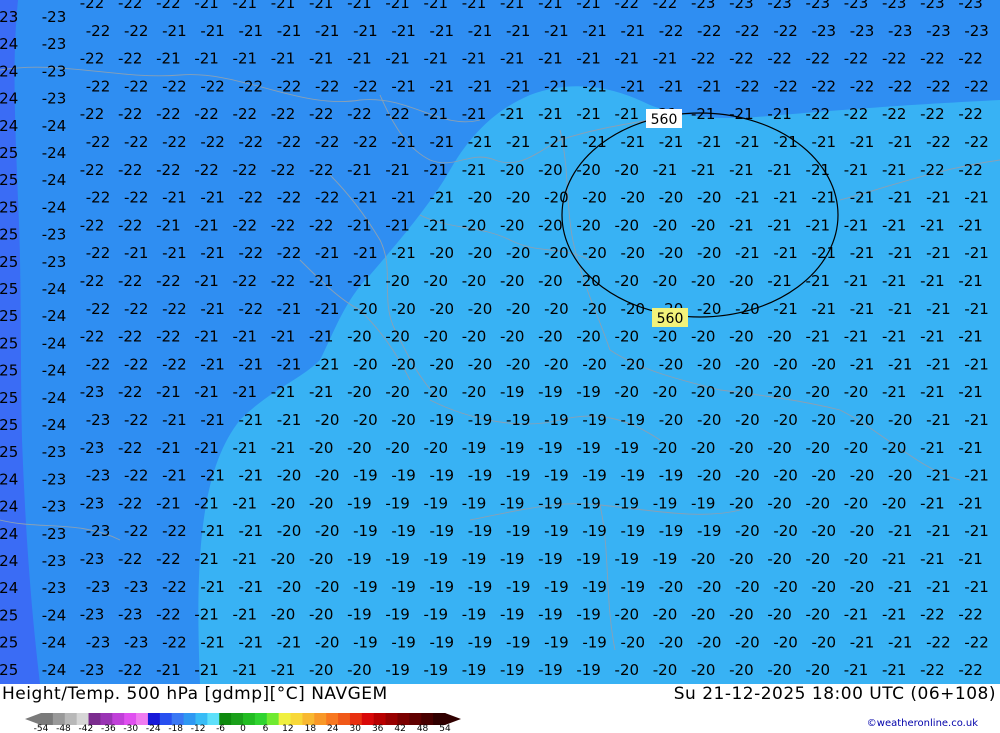 This screenshot has height=733, width=1000. What do you see at coordinates (243, 727) in the screenshot?
I see `scale-tick-label: 0` at bounding box center [243, 727].